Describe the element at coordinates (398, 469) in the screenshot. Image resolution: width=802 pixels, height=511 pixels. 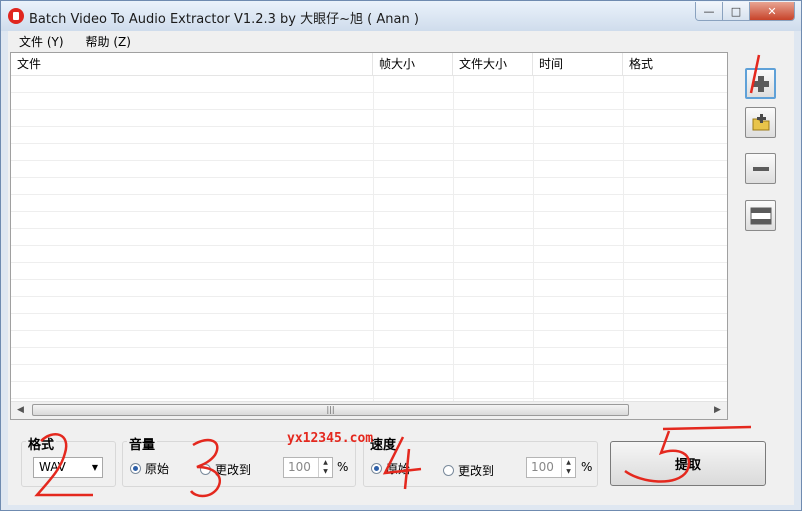
I see `speed-original-label: 原始` at that location.